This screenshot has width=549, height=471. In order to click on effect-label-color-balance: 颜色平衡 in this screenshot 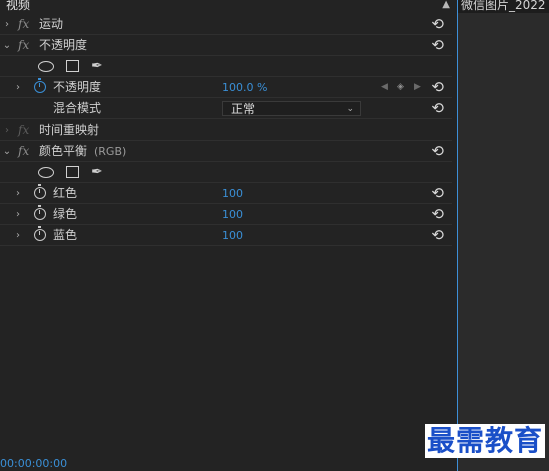, I will do `click(63, 151)`.